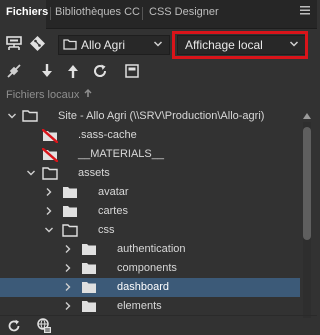  What do you see at coordinates (113, 192) in the screenshot?
I see `tree-item-label: avatar` at bounding box center [113, 192].